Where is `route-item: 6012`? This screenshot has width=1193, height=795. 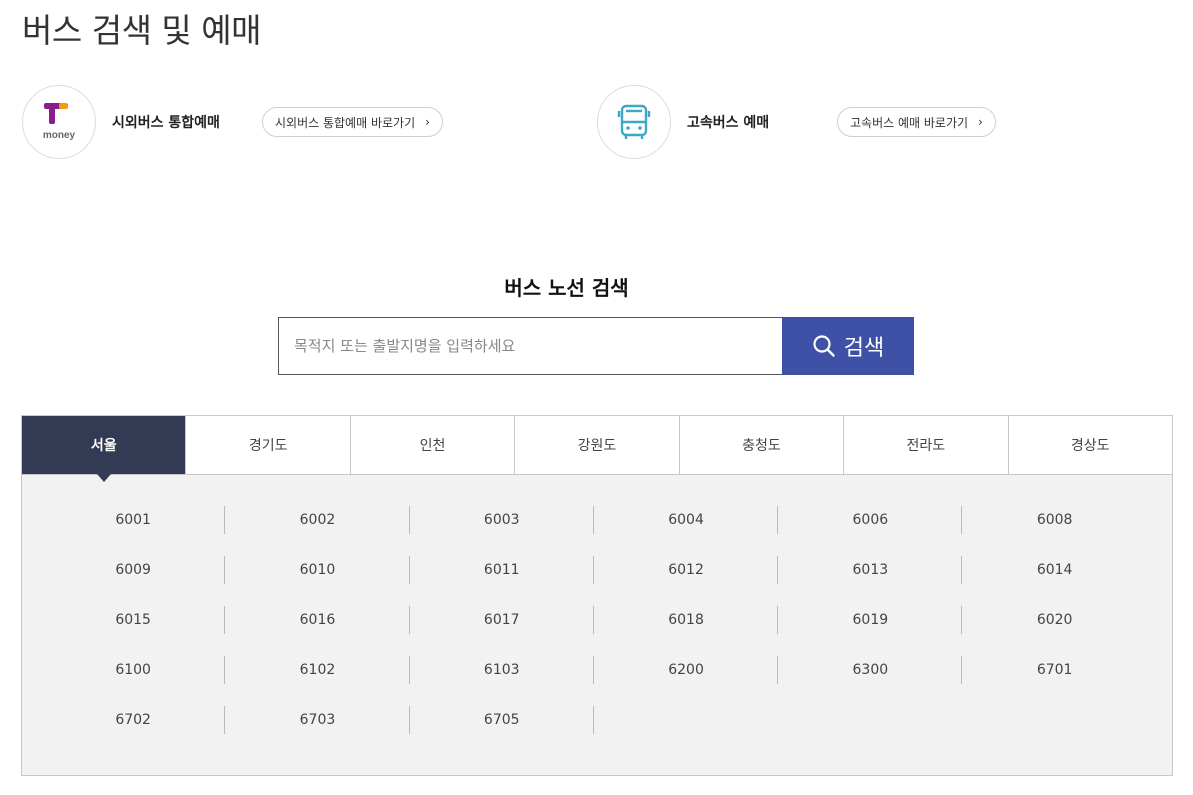 route-item: 6012 is located at coordinates (686, 570).